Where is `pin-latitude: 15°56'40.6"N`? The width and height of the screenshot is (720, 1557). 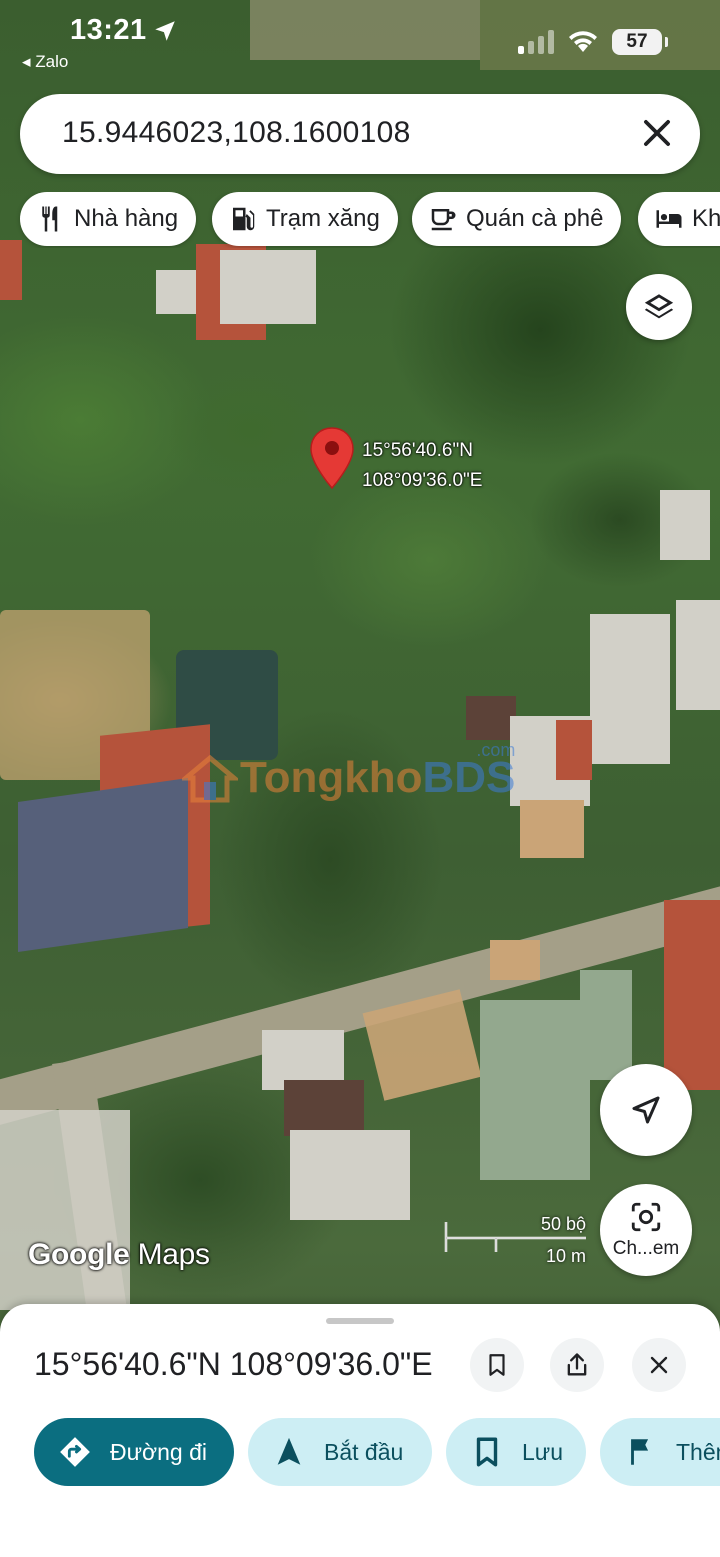
pin-latitude: 15°56'40.6"N is located at coordinates (417, 450).